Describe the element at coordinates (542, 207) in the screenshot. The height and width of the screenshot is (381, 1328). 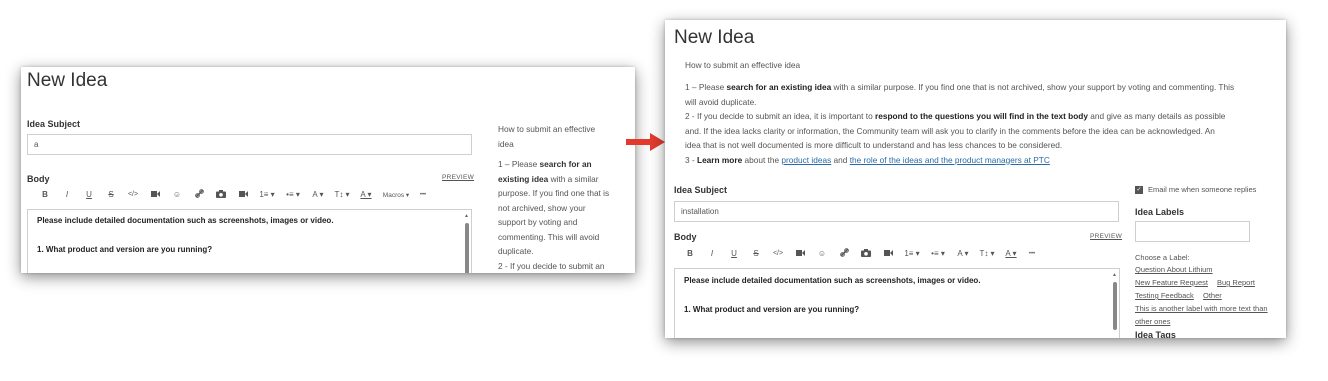
I see `guidance-line: not archived, show your` at that location.